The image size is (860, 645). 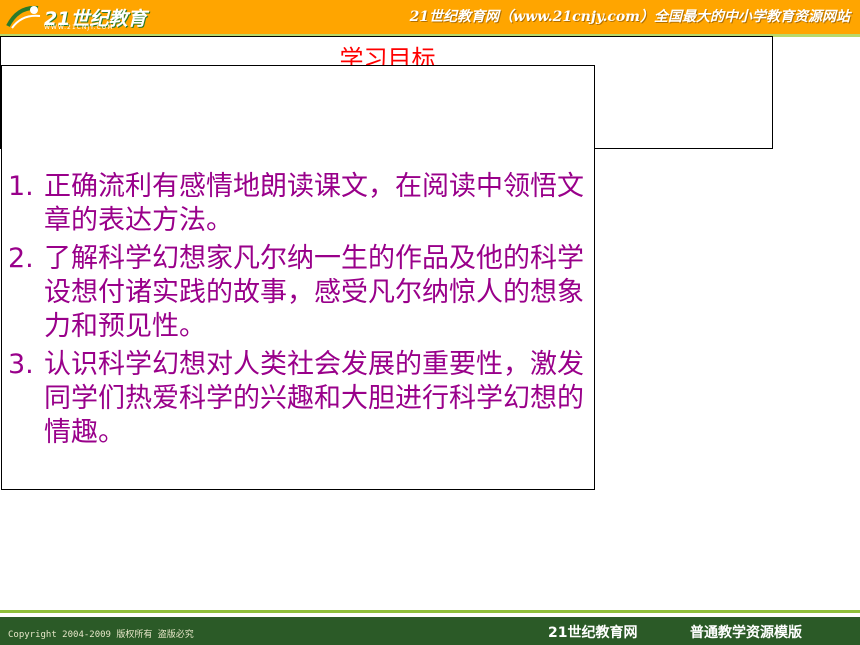 I want to click on site-tagline: 21世纪教育网（www.21cnjy.com）全国最大的中小学教育资源网站, so click(x=629, y=17).